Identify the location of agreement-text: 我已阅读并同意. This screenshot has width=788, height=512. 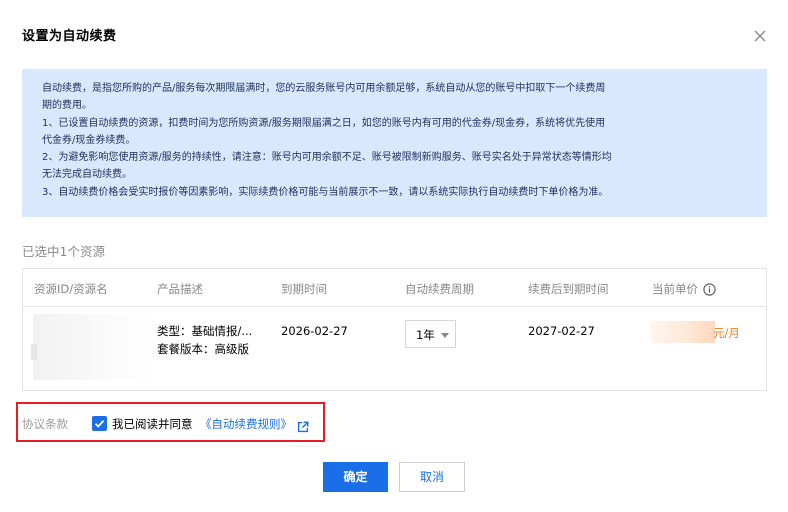
(152, 424).